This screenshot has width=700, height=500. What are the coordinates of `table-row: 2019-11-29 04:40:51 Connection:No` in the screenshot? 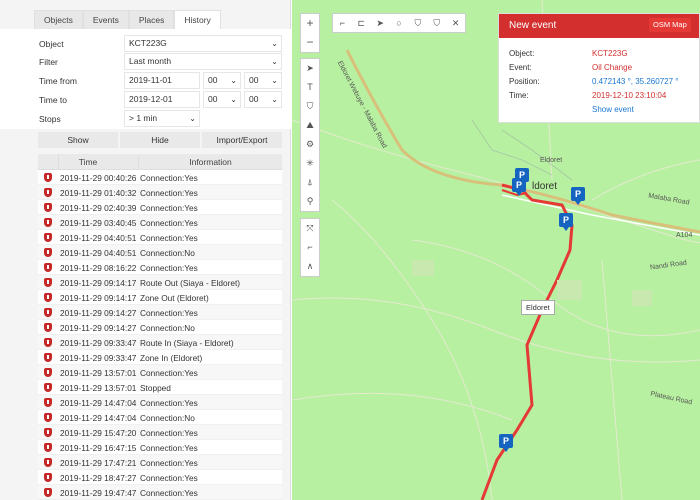 It's located at (160, 252).